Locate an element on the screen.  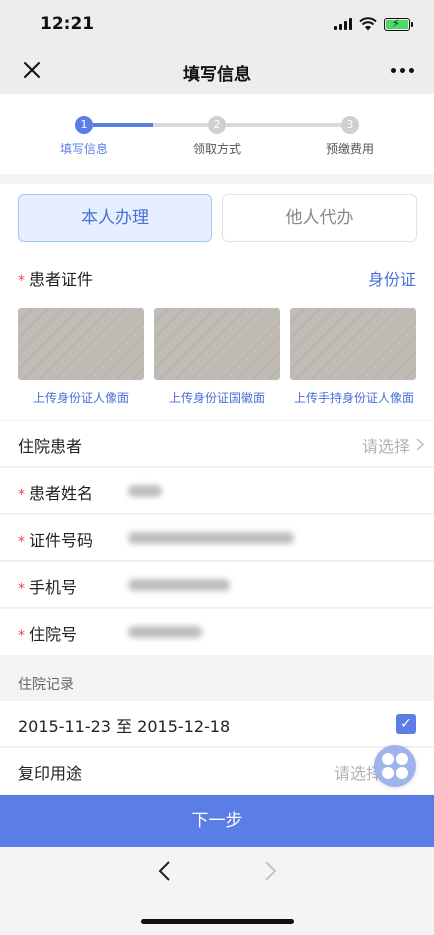
patient-id-label: * 患者证件 is located at coordinates (55, 278).